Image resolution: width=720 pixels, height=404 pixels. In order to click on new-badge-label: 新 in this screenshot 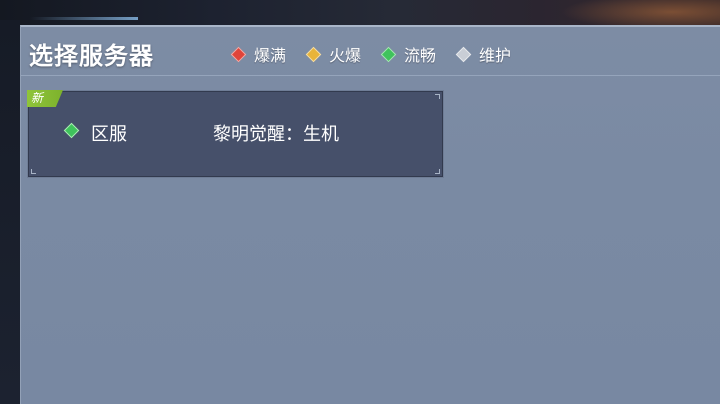, I will do `click(37, 98)`.